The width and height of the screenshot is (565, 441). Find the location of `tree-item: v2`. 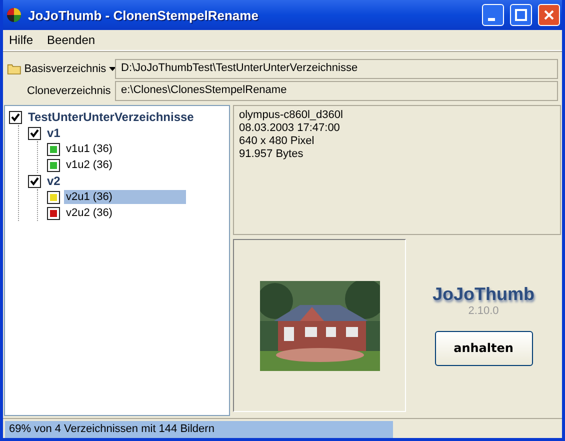

tree-item: v2 is located at coordinates (53, 181).